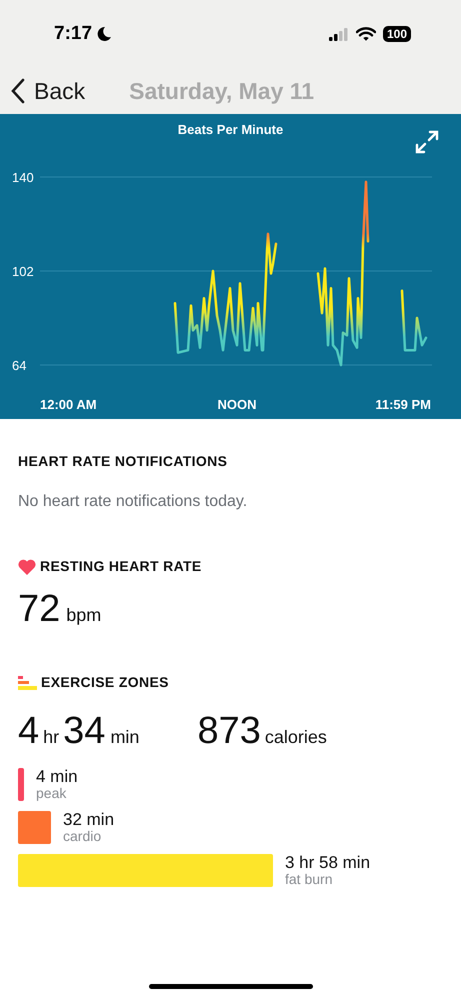  I want to click on zone-duration: 3 hr 58 min, so click(327, 862).